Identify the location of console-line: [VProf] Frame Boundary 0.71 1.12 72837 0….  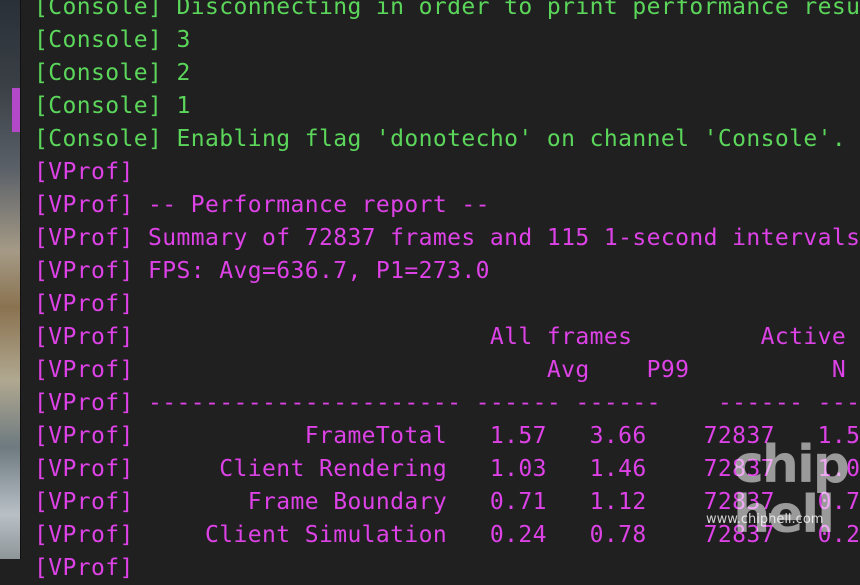
(447, 502).